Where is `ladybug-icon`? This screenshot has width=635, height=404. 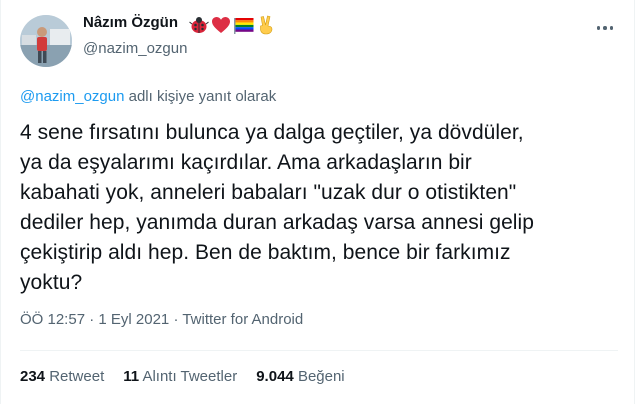
ladybug-icon is located at coordinates (199, 25).